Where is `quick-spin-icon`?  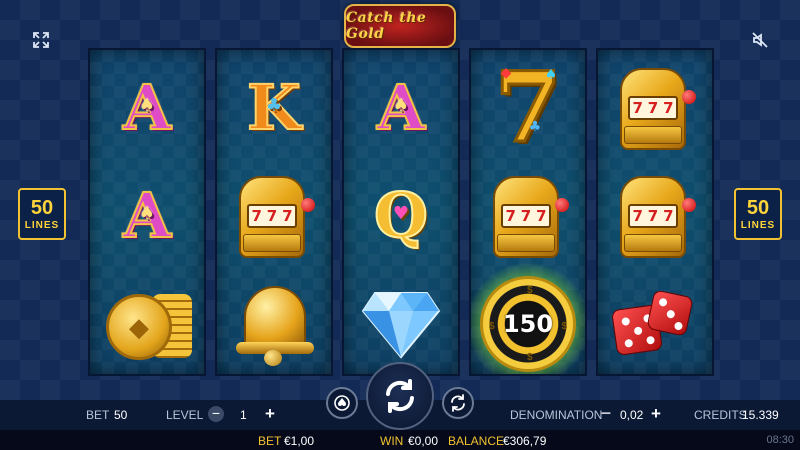 quick-spin-icon is located at coordinates (458, 403).